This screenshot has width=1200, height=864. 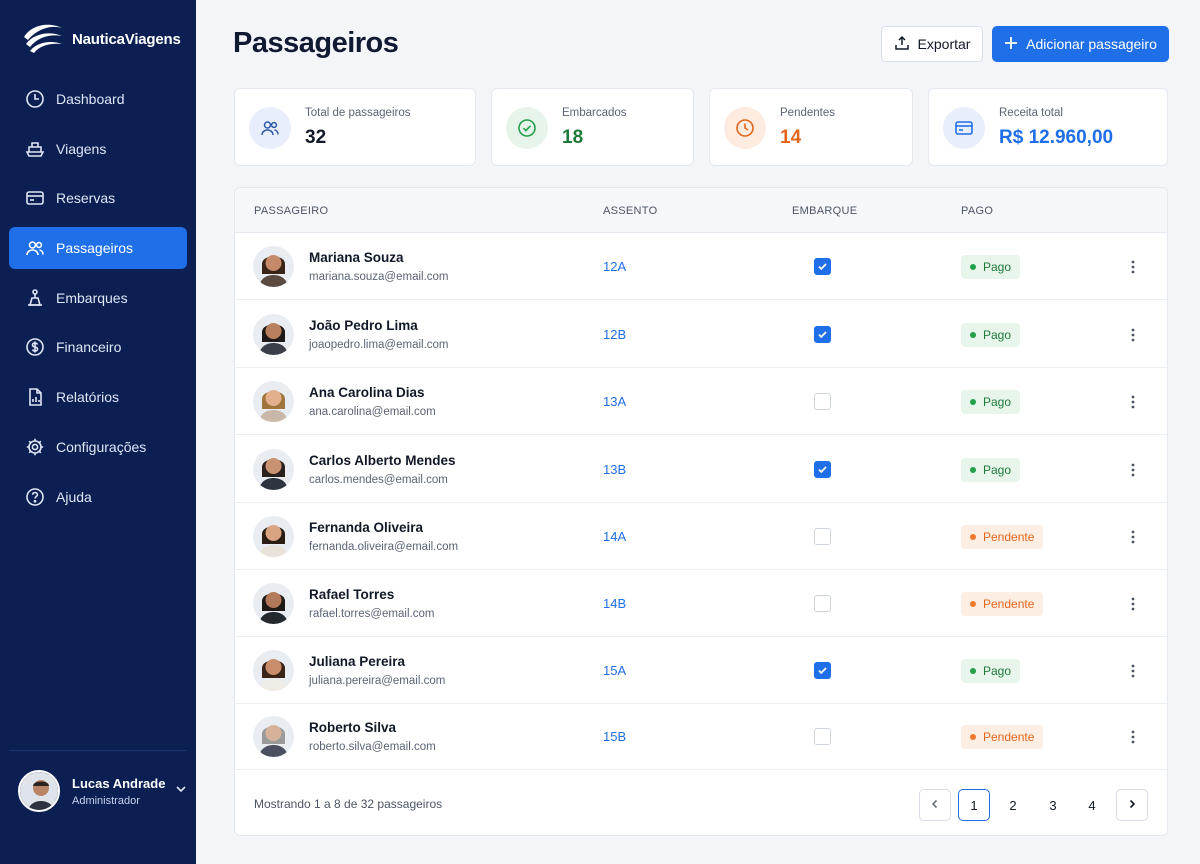 I want to click on stat-value: 14, so click(x=791, y=137).